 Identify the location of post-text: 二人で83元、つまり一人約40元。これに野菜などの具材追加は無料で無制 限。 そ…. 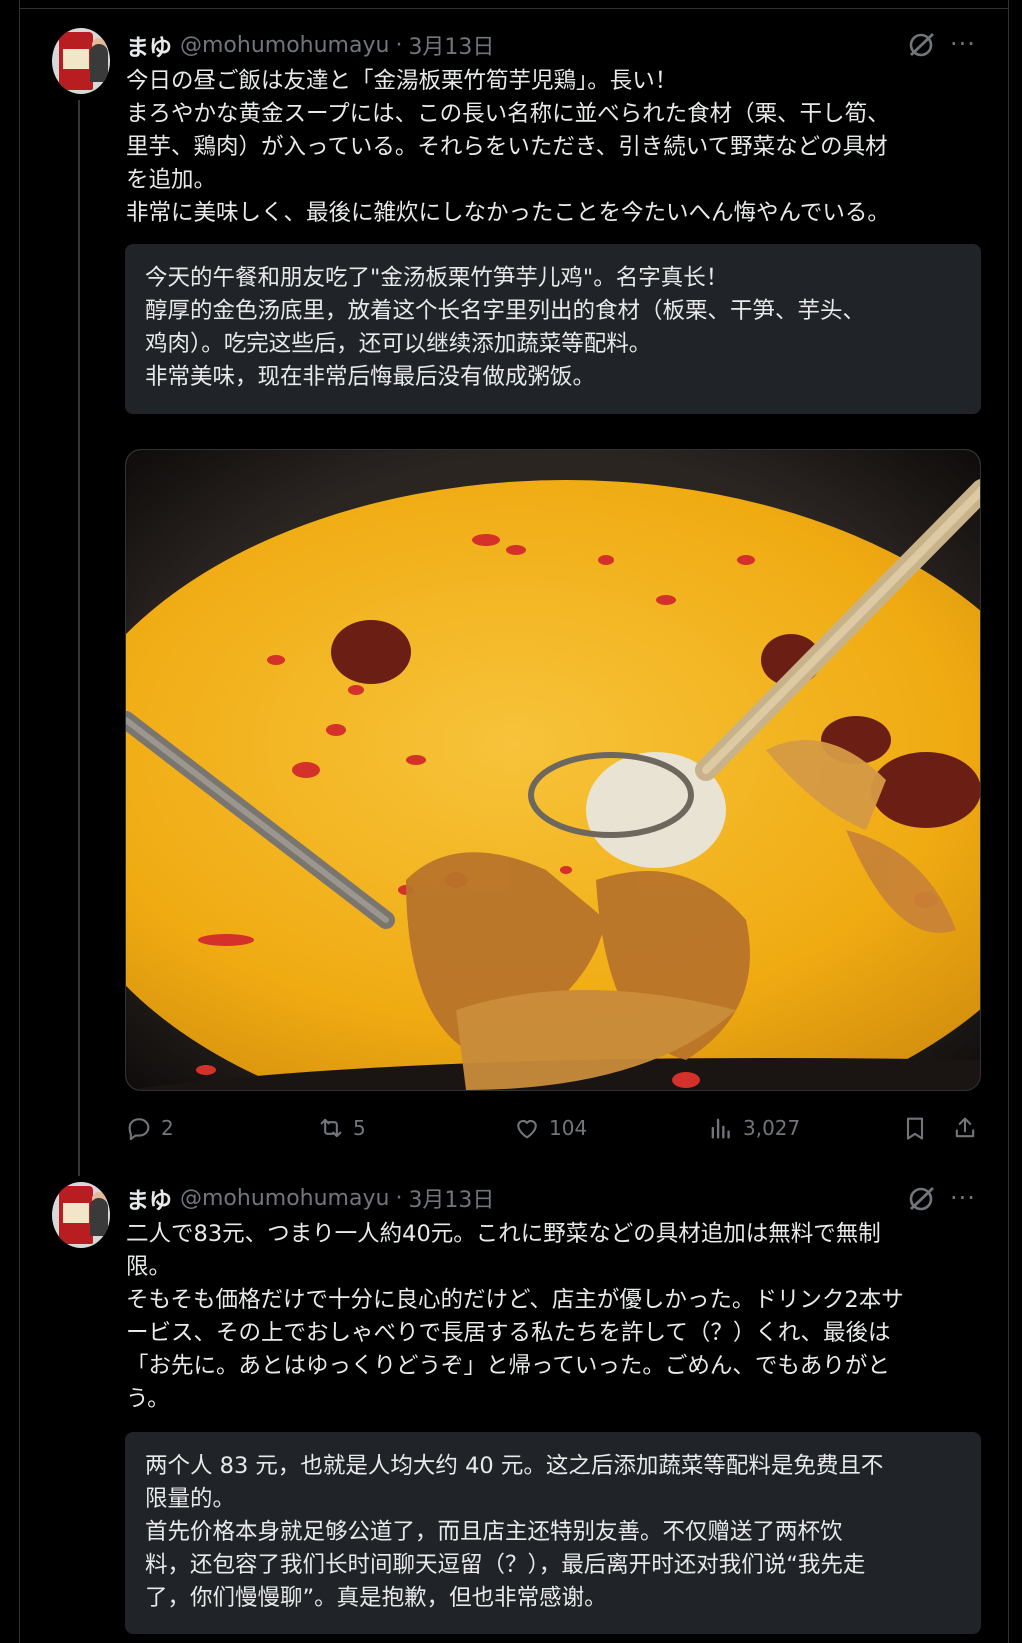
(515, 1316).